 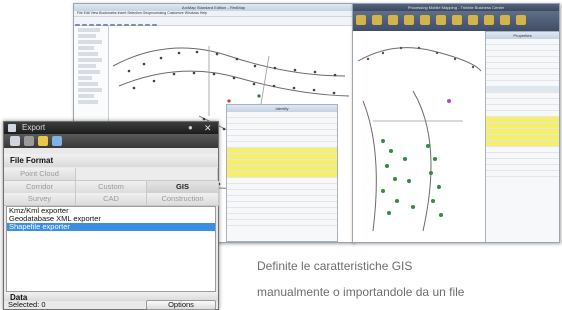 I want to click on file-format-heading: File Format, so click(x=111, y=160).